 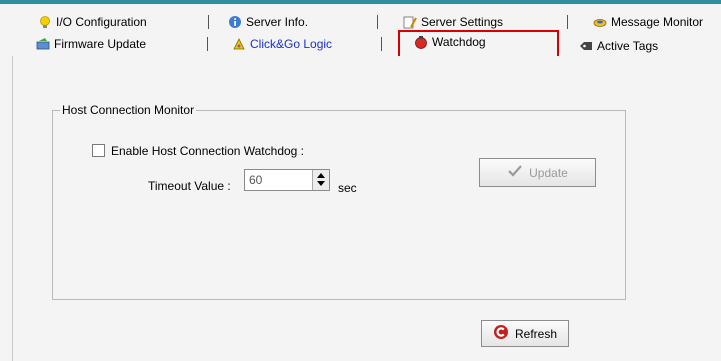 I want to click on tab-clickgo-logic: Click&Go Logic, so click(x=282, y=44).